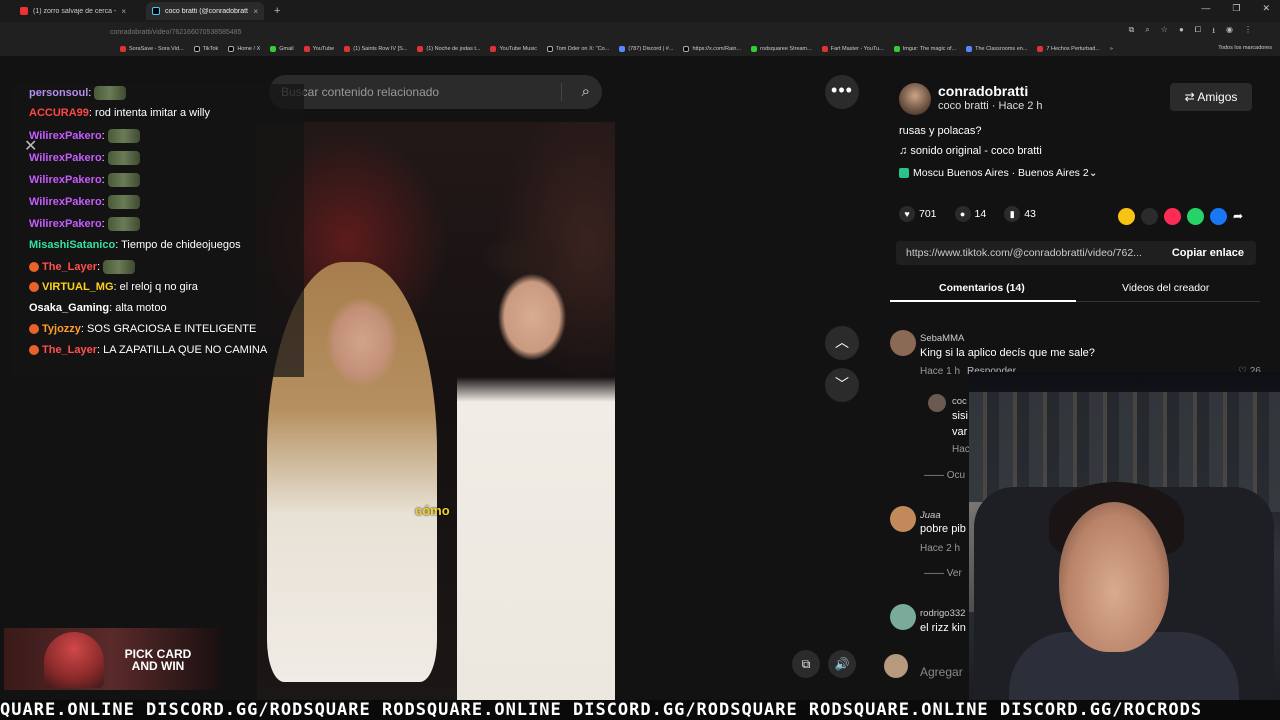  Describe the element at coordinates (1020, 214) in the screenshot. I see `save-button: ▮ 43` at that location.